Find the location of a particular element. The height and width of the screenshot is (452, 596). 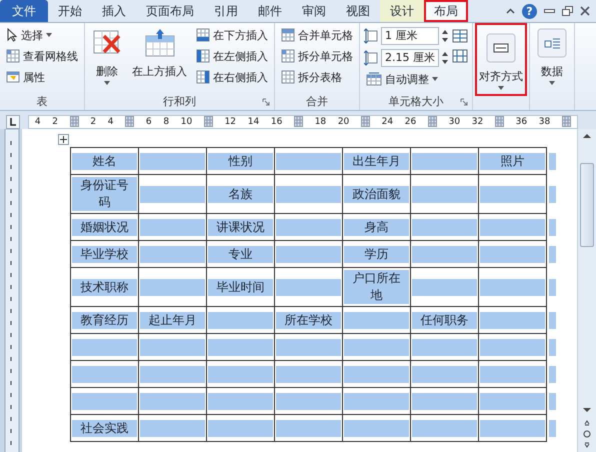

ribbon-tab: 页面布局 is located at coordinates (170, 11).